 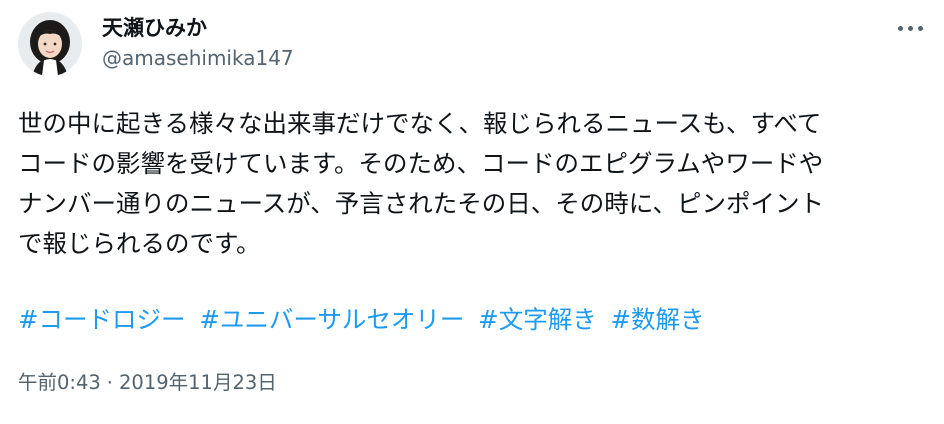 I want to click on hashtag-link: #文字解き, so click(x=537, y=319).